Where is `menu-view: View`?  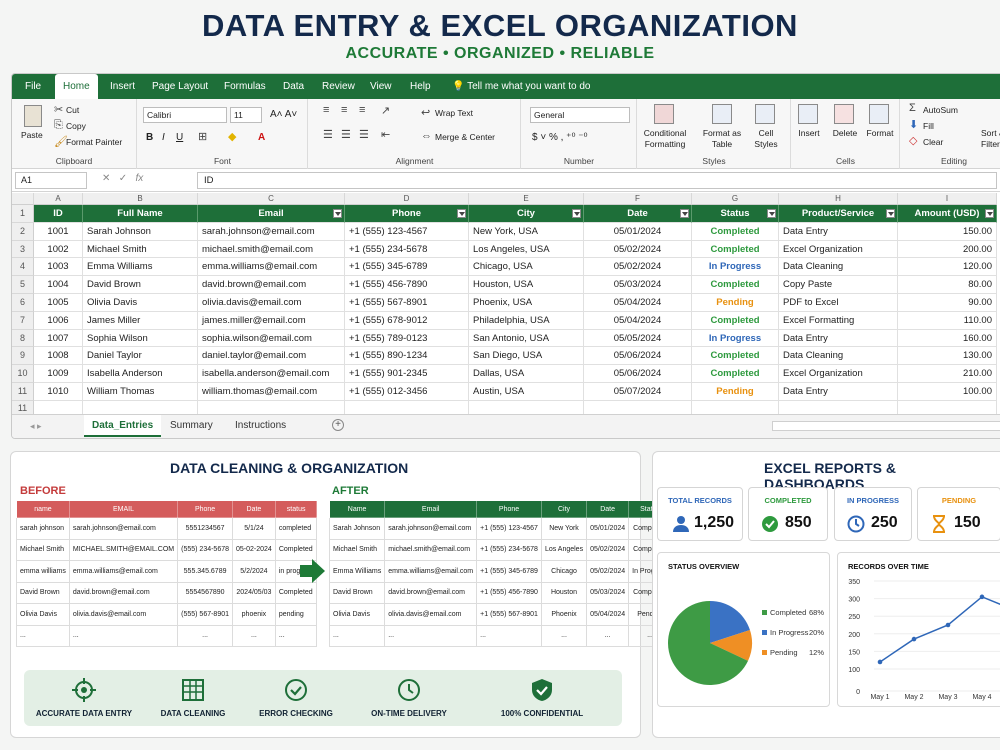 menu-view: View is located at coordinates (381, 86).